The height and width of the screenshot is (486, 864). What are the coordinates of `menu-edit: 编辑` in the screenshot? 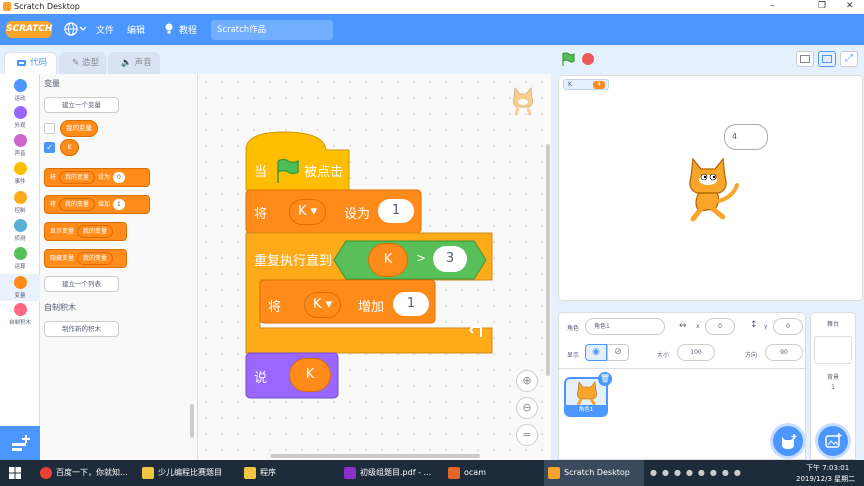 It's located at (136, 29).